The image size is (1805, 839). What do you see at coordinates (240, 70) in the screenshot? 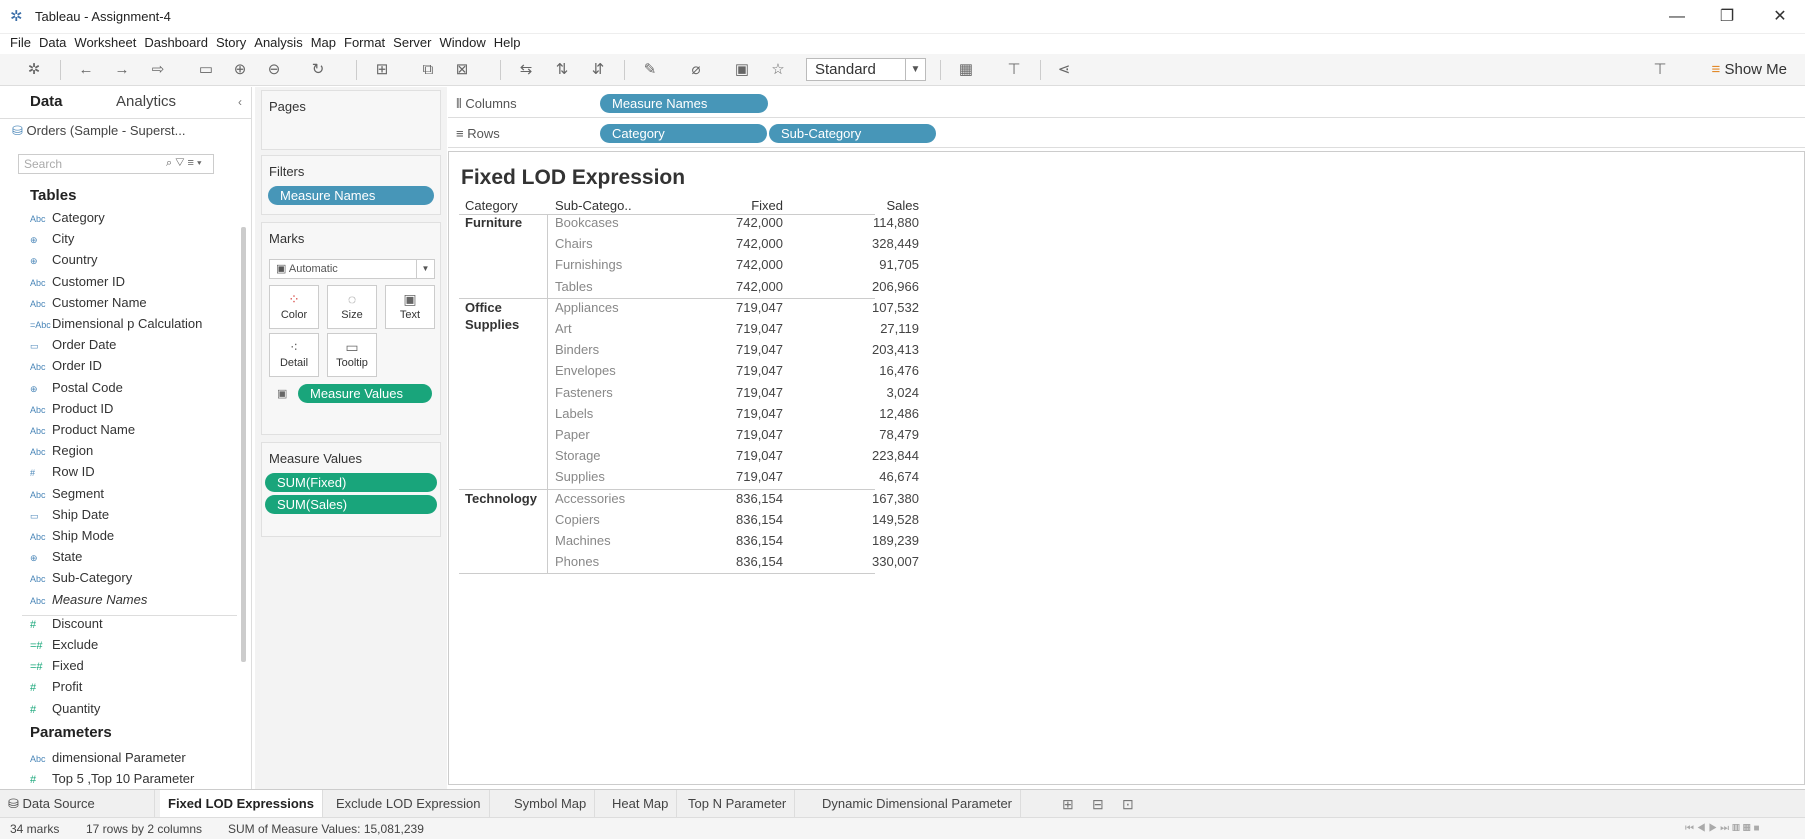
I see `new-datasource-icon: ⊕` at bounding box center [240, 70].